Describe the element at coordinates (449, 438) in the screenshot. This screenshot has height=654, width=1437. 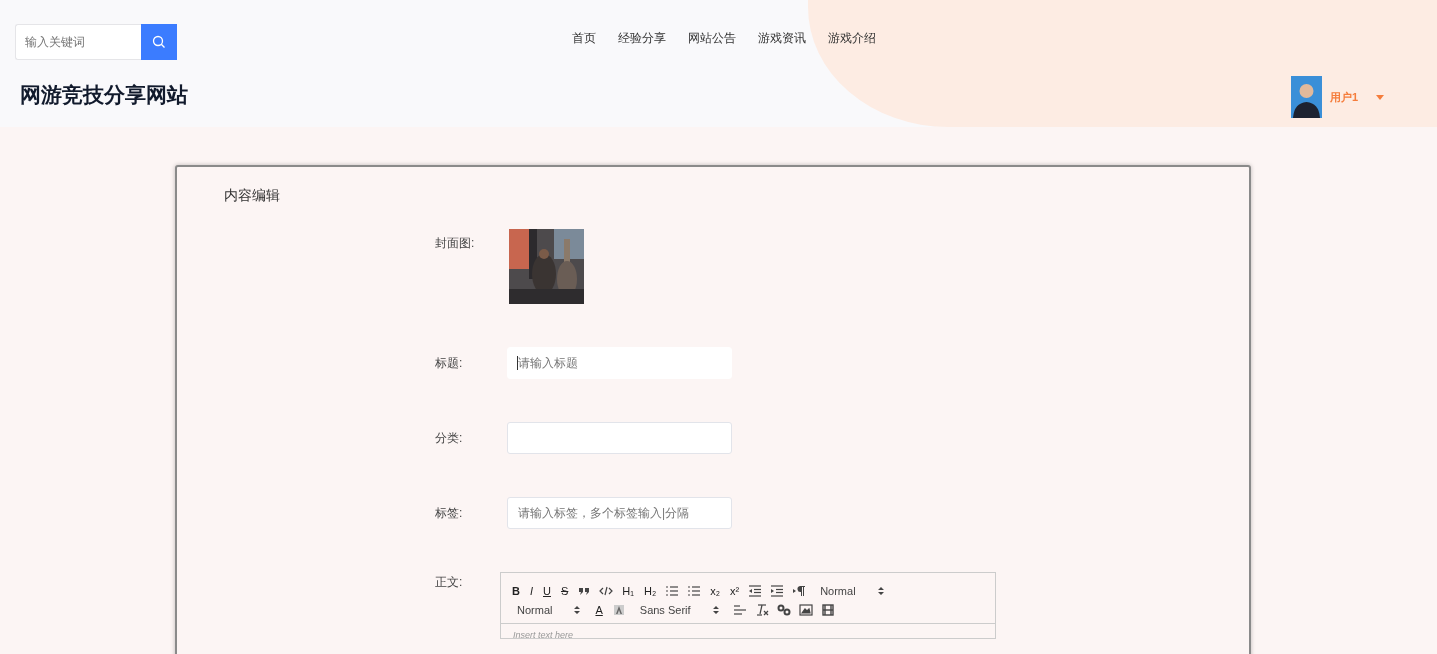
I see `field-label: 分类:` at that location.